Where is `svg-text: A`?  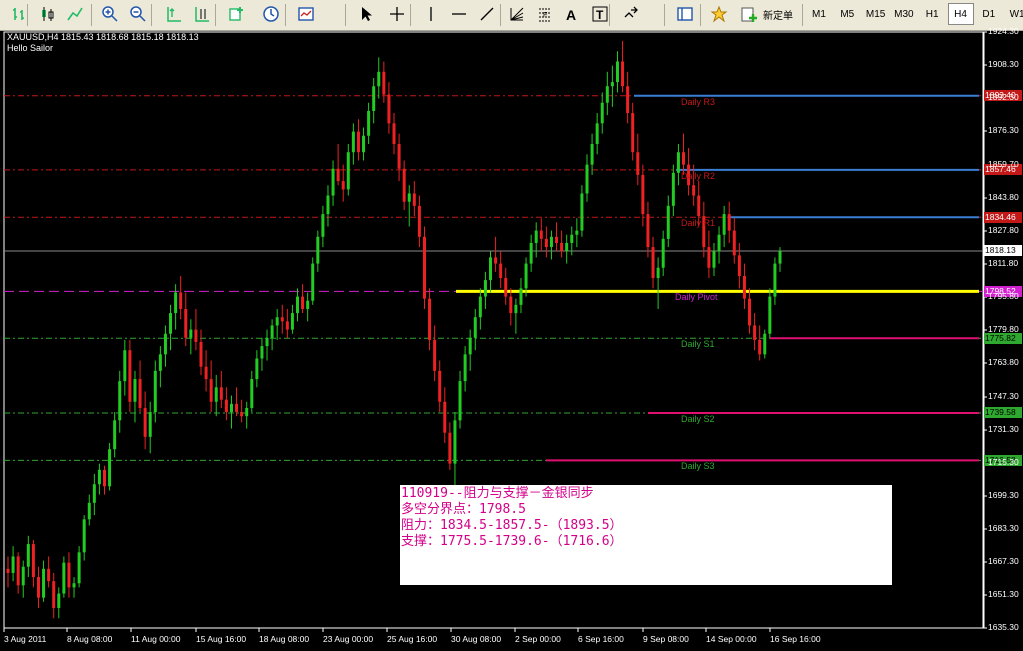
svg-text: A is located at coordinates (571, 15).